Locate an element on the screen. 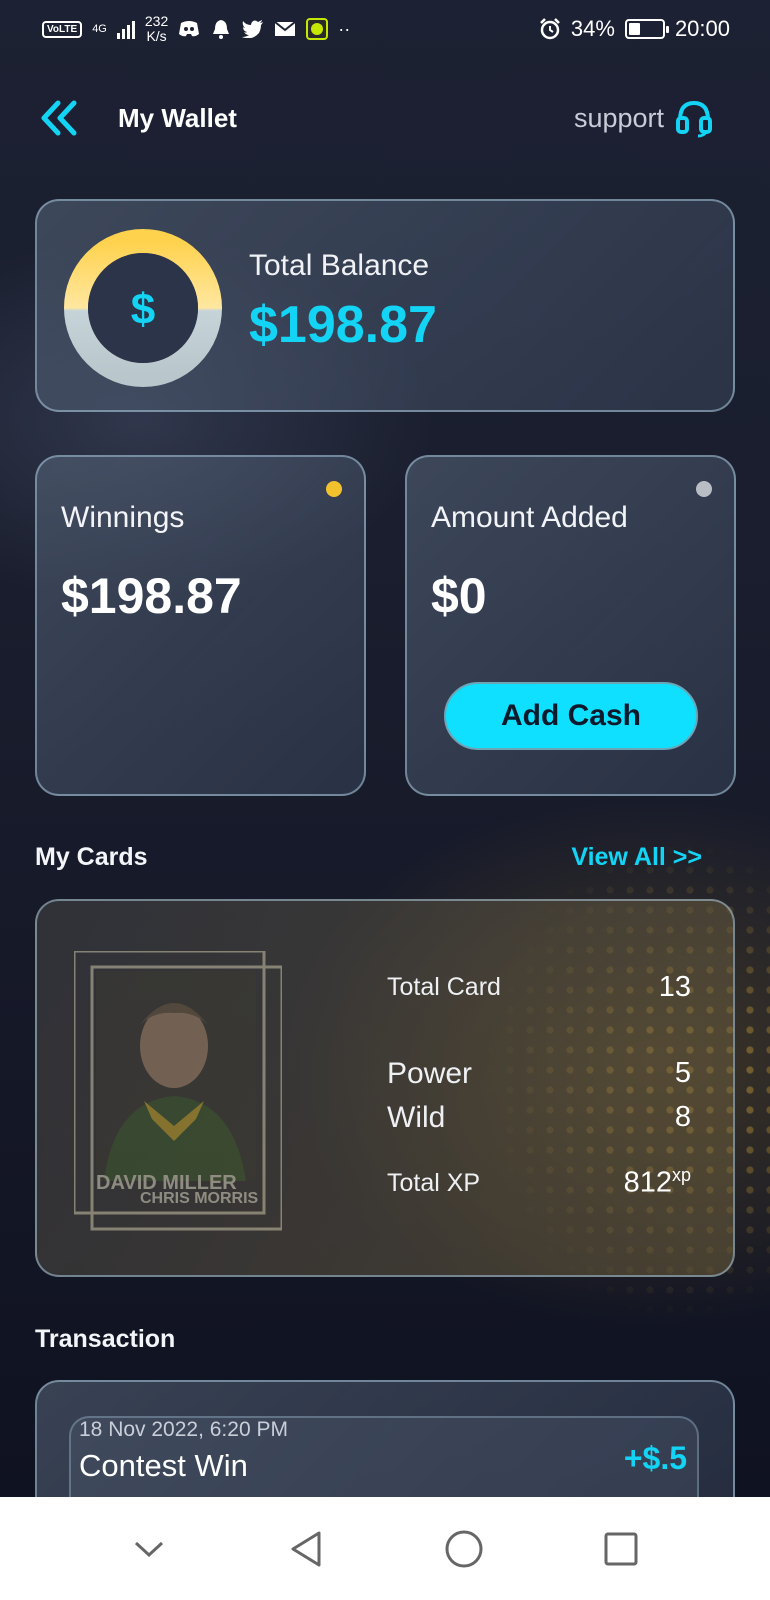  support-button: support is located at coordinates (644, 118).